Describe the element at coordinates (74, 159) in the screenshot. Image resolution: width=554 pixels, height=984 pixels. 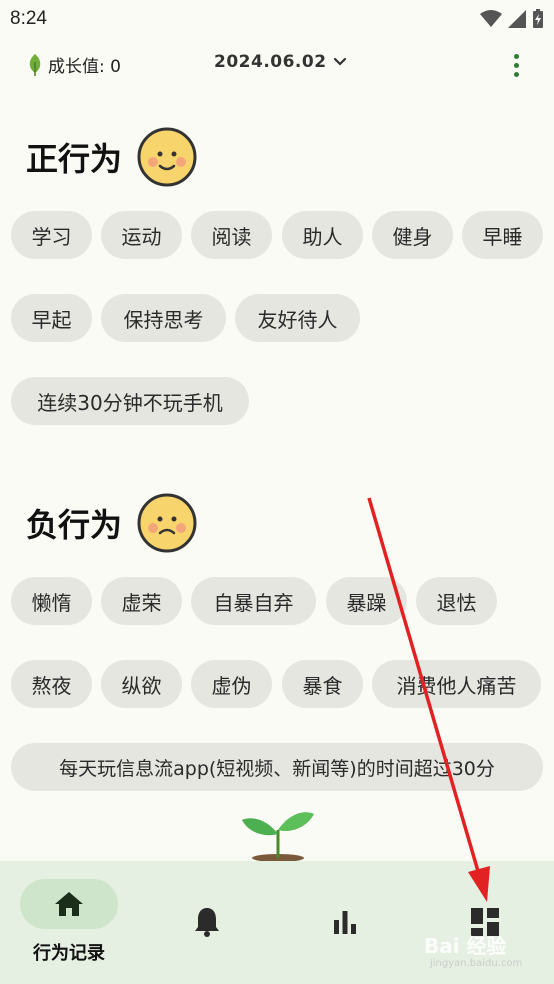
I see `positive-title: 正行为` at that location.